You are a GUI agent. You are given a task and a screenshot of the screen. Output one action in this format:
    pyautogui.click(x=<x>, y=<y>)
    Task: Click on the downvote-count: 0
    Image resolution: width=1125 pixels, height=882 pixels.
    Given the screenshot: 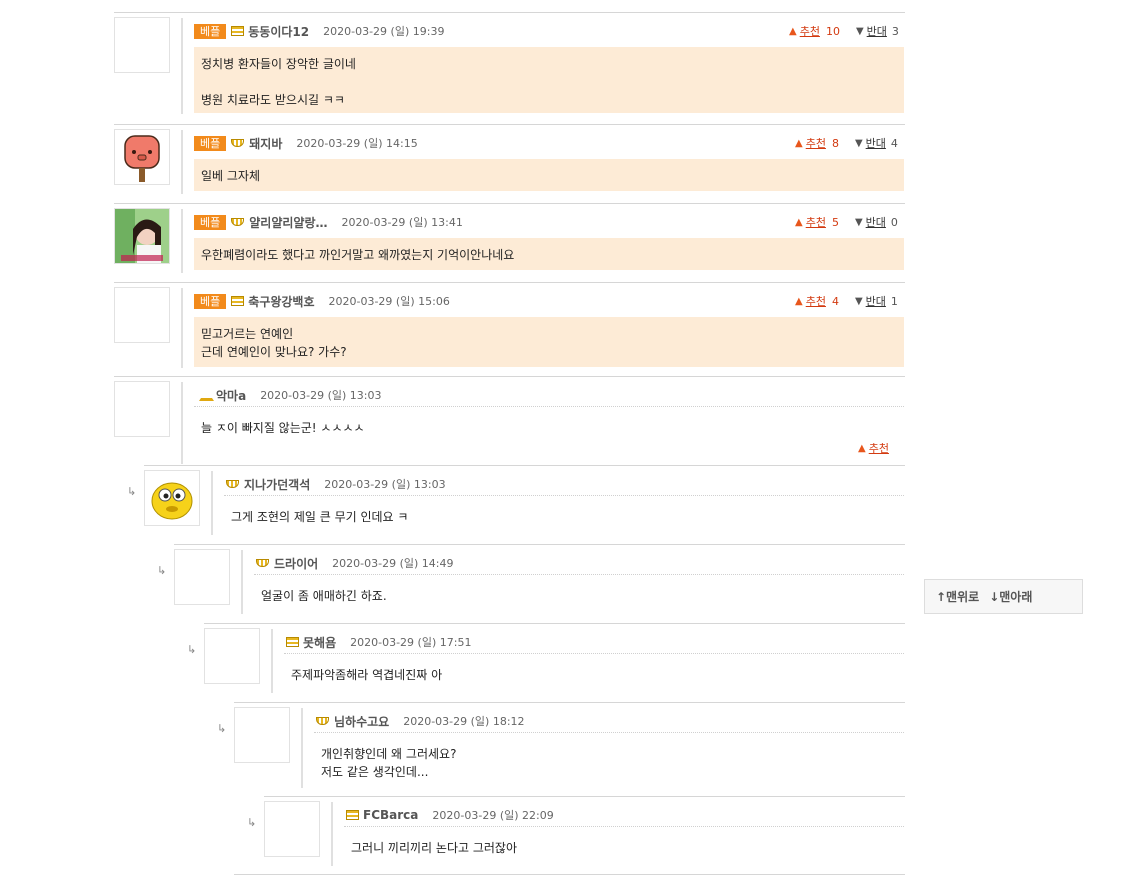 What is the action you would take?
    pyautogui.click(x=894, y=222)
    